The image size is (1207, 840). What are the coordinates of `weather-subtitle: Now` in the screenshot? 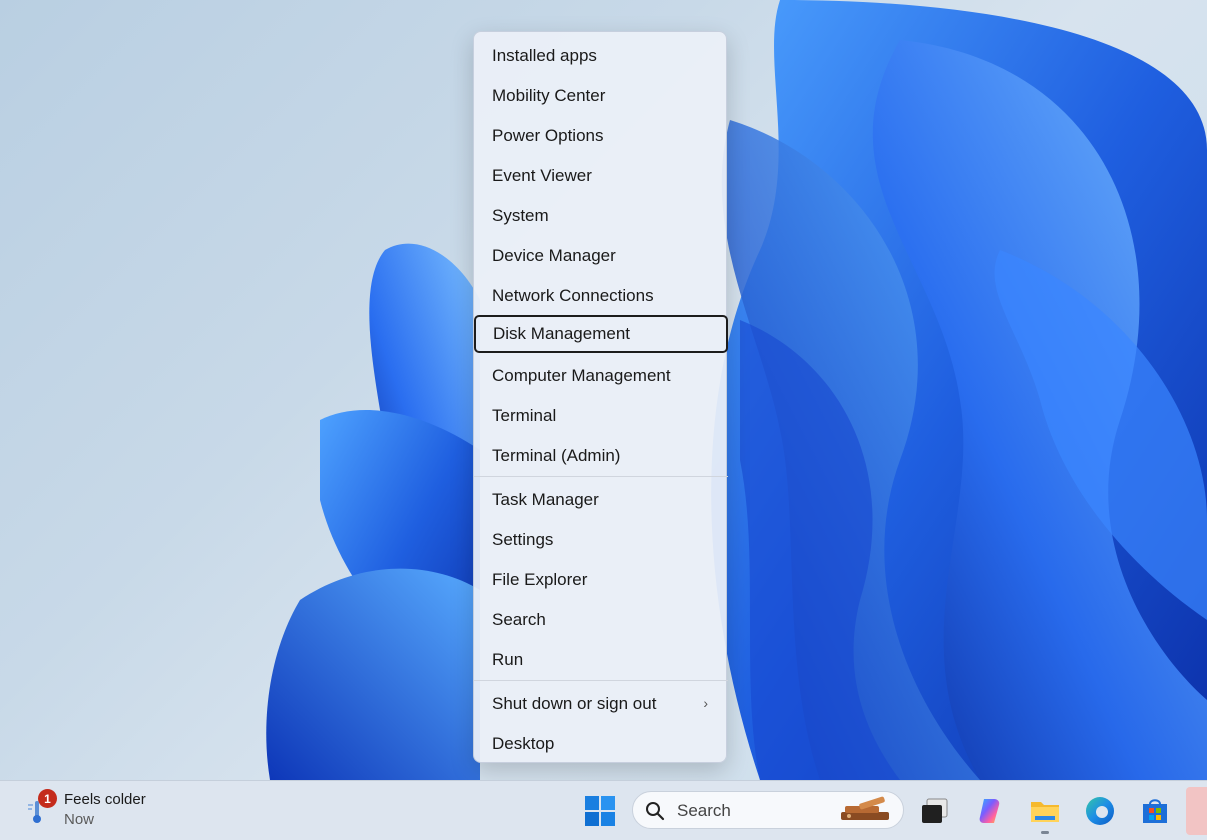 It's located at (79, 819).